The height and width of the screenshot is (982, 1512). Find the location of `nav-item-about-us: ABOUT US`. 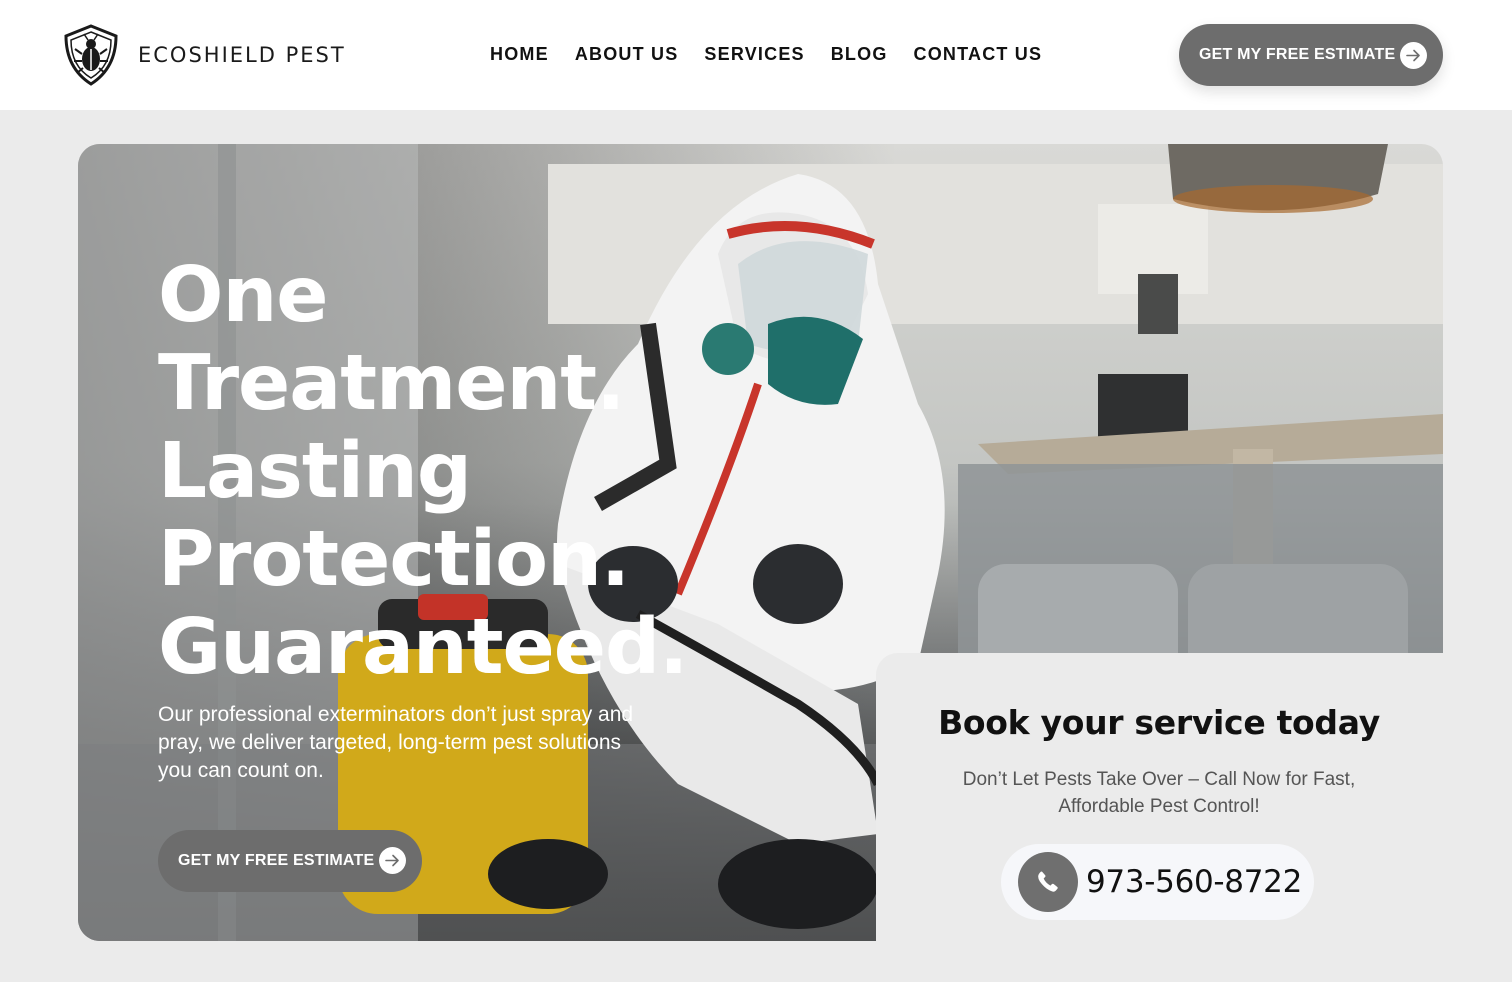

nav-item-about-us: ABOUT US is located at coordinates (627, 54).